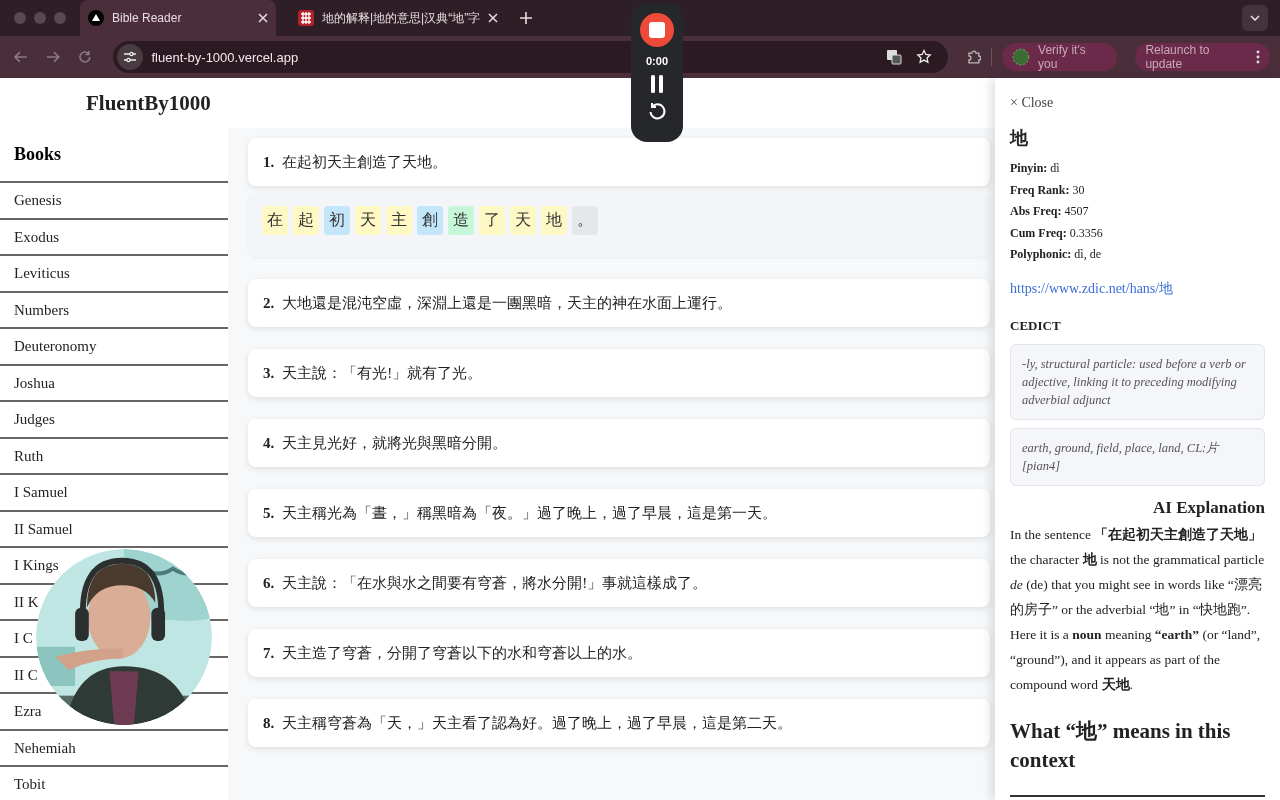 The width and height of the screenshot is (1280, 800). I want to click on stop-icon, so click(657, 30).